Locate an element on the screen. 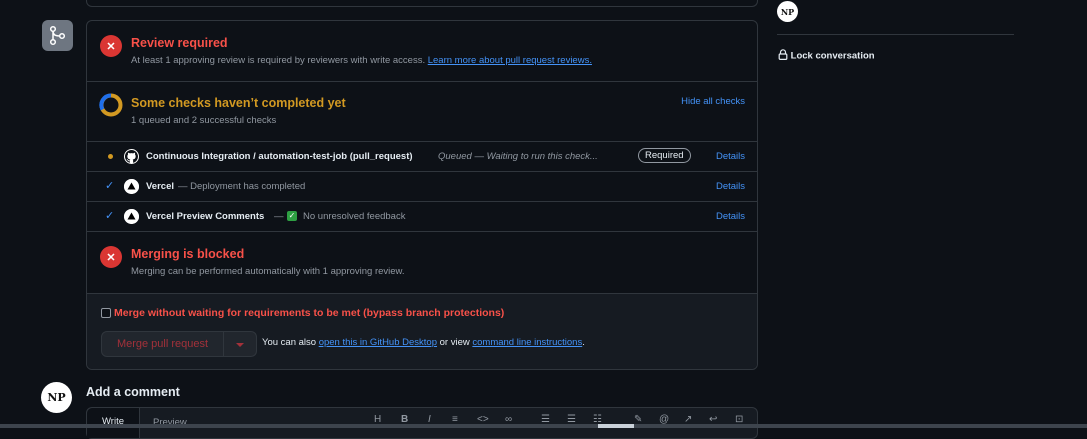 Image resolution: width=1087 pixels, height=439 pixels. sidebar-avatar-initials: NP is located at coordinates (787, 11).